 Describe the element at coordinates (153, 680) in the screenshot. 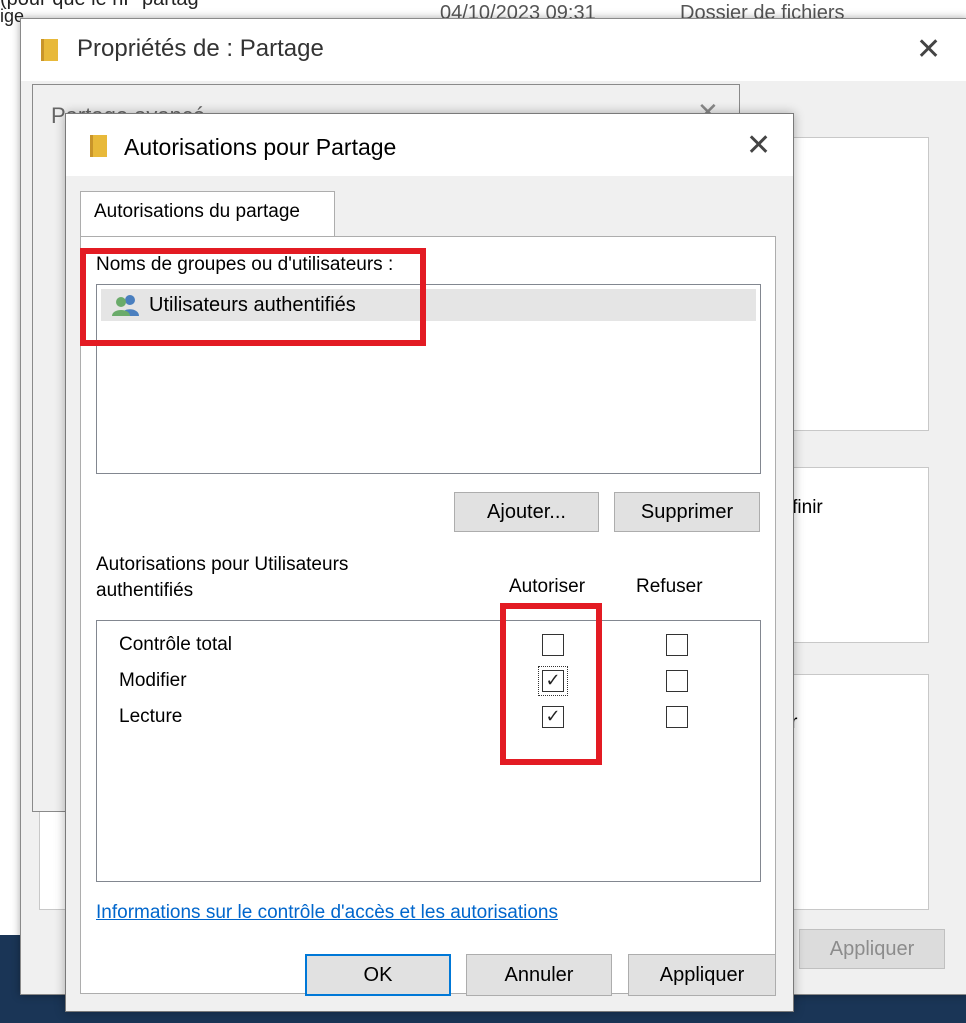

I see `permission-name: Modifier` at that location.